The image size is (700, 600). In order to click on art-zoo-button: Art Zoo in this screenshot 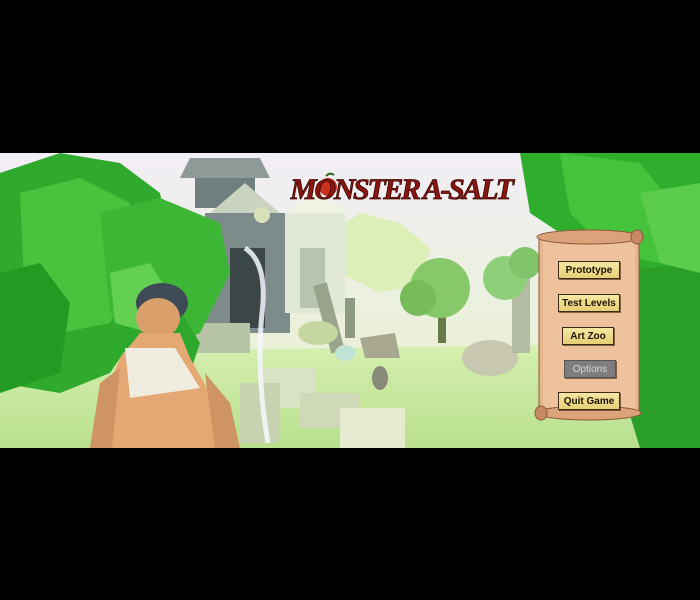, I will do `click(588, 336)`.